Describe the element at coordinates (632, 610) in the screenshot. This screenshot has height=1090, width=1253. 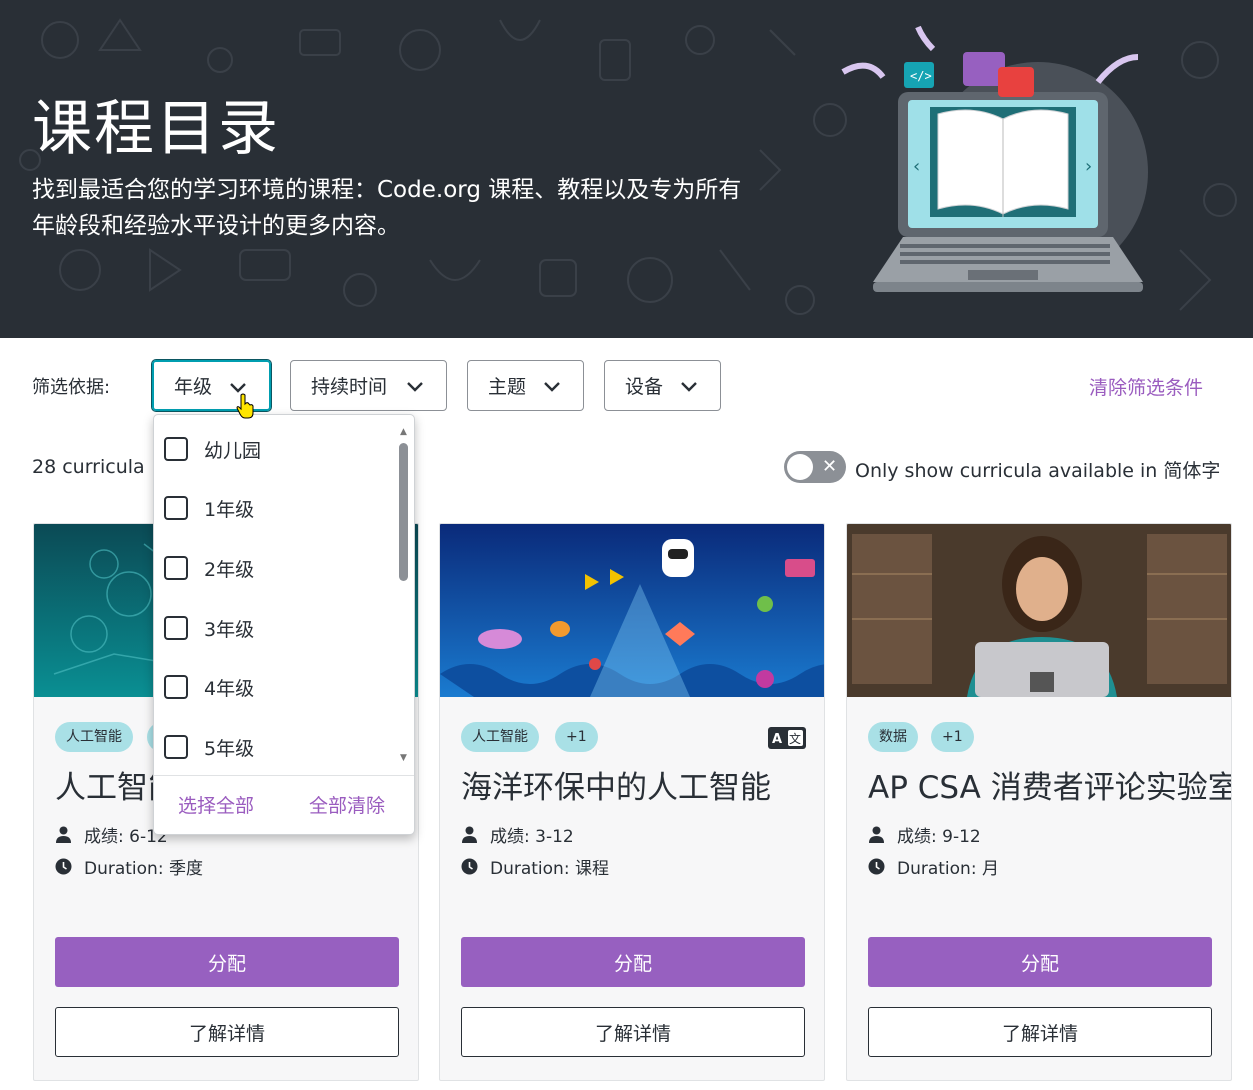
I see `card-image-ocean` at that location.